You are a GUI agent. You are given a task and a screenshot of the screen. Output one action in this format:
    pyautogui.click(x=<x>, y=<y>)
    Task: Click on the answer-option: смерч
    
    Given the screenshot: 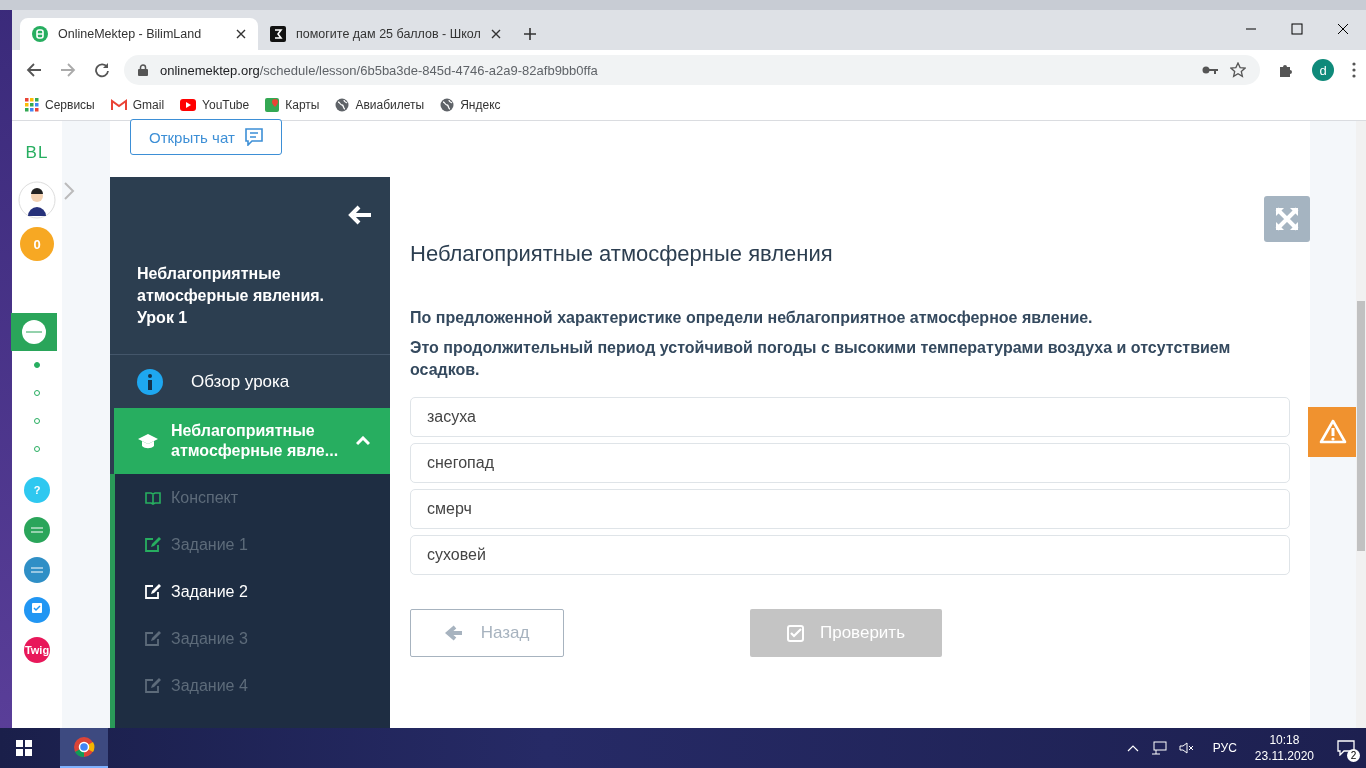 What is the action you would take?
    pyautogui.click(x=850, y=509)
    